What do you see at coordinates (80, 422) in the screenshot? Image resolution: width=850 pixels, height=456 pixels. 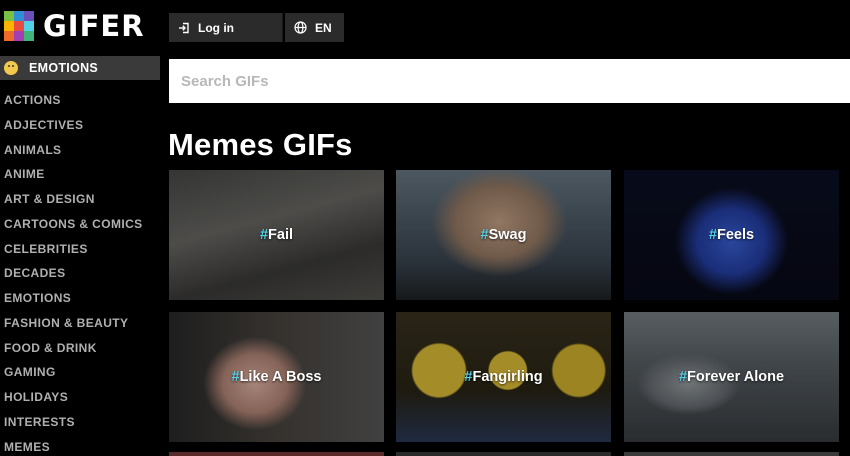 I see `sidebar-item-interests: INTERESTS` at bounding box center [80, 422].